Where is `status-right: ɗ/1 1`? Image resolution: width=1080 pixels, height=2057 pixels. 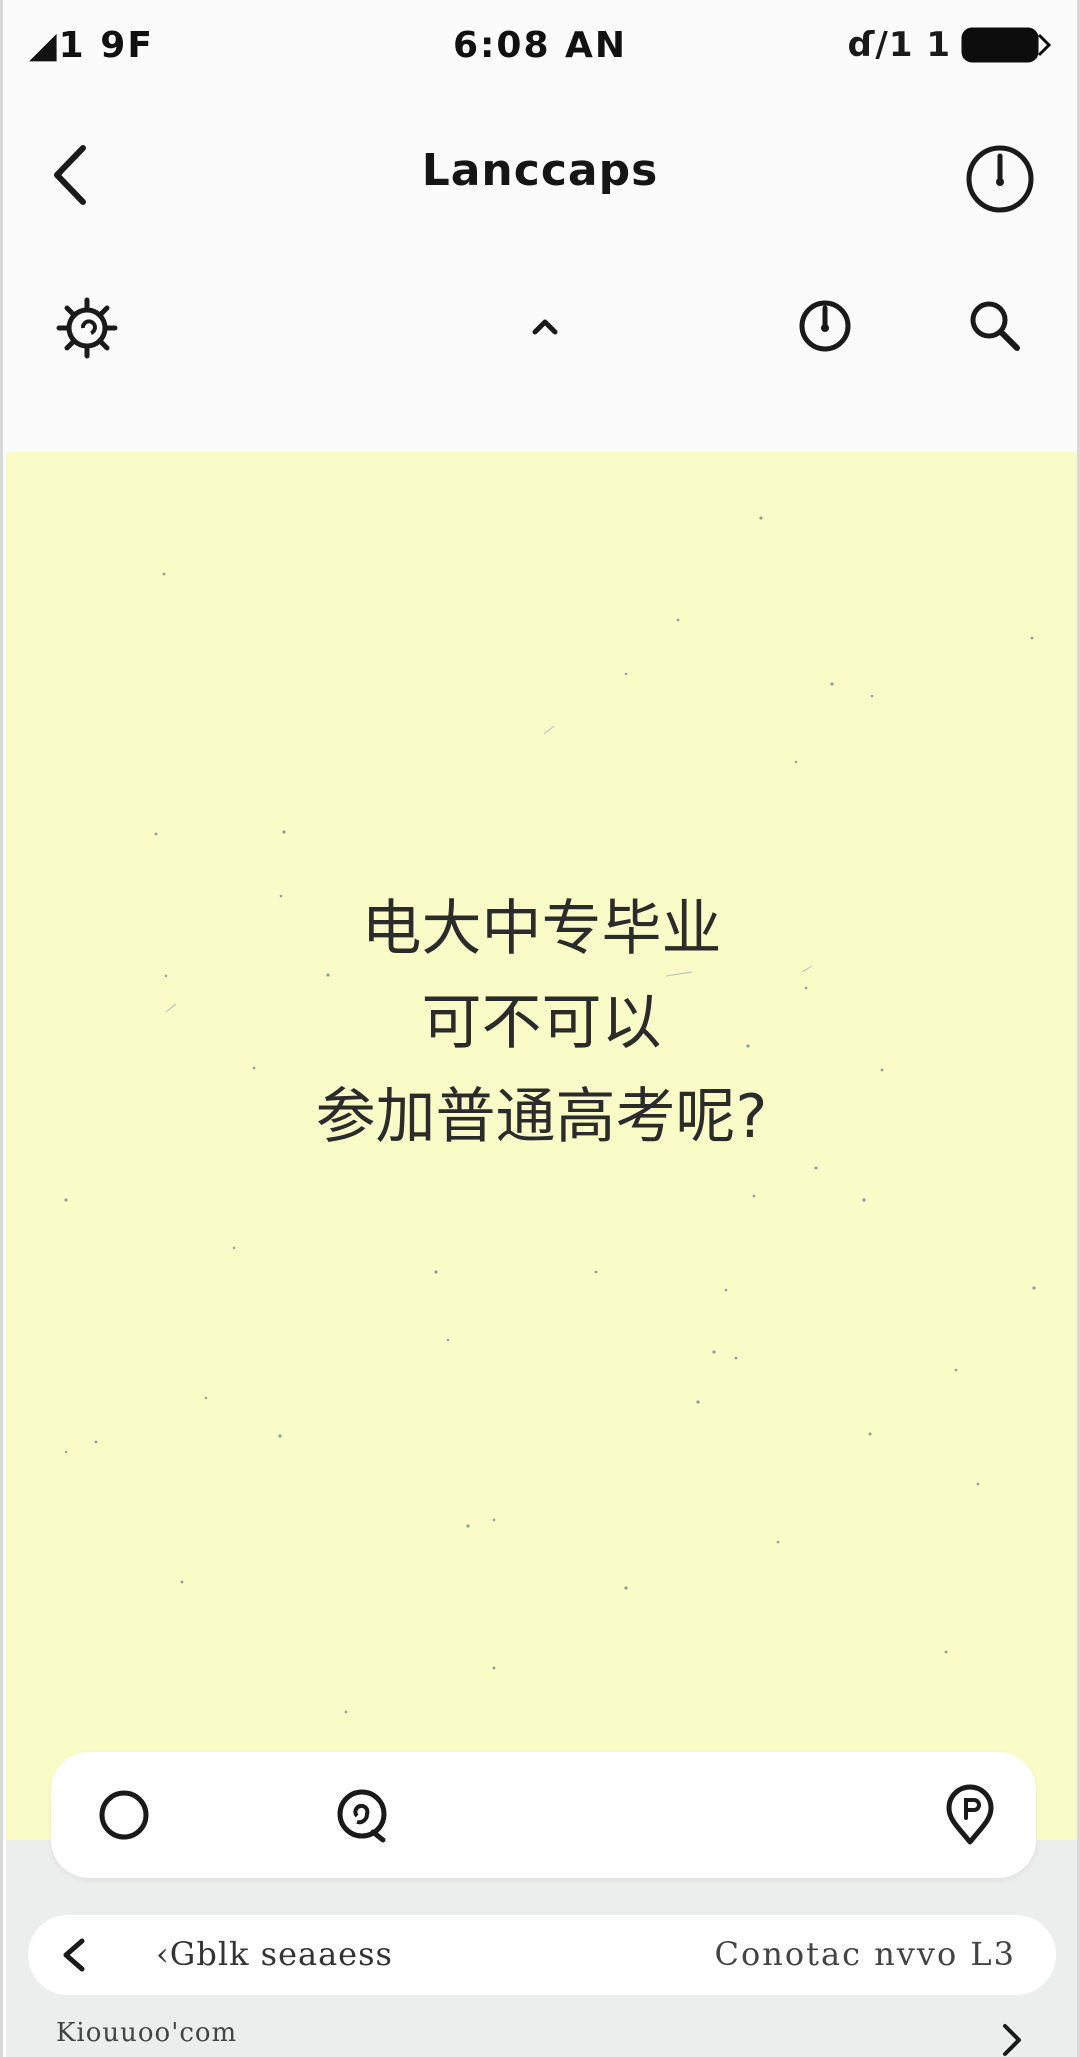 status-right: ɗ/1 1 is located at coordinates (951, 45).